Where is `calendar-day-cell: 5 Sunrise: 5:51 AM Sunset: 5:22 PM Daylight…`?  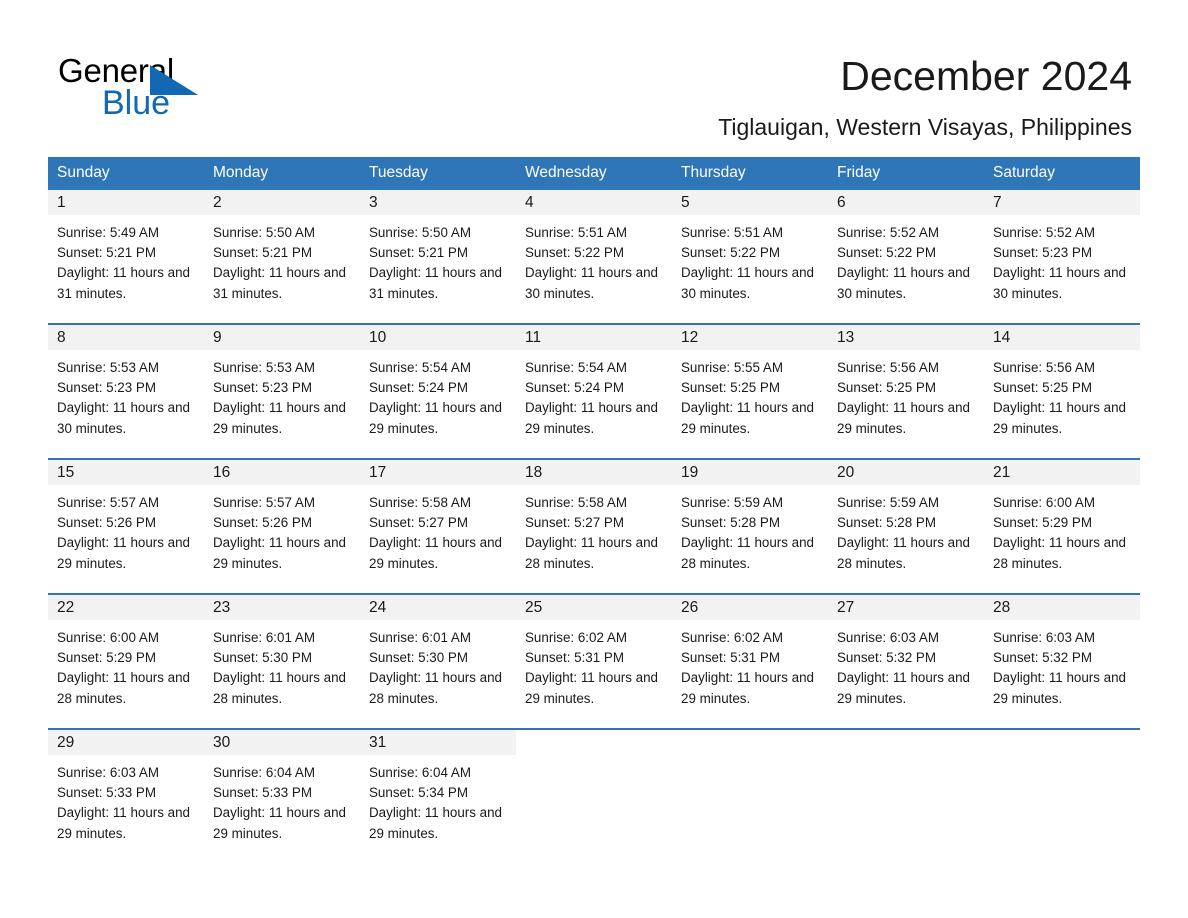
calendar-day-cell: 5 Sunrise: 5:51 AM Sunset: 5:22 PM Daylight… is located at coordinates (750, 257).